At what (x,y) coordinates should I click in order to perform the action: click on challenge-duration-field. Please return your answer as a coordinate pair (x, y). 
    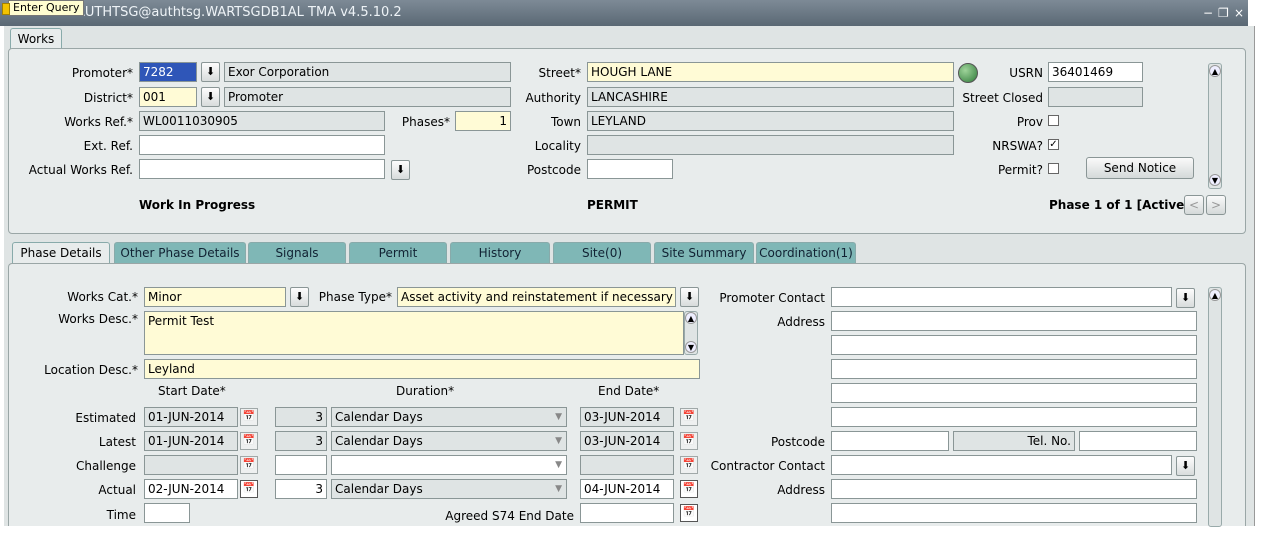
    Looking at the image, I should click on (301, 465).